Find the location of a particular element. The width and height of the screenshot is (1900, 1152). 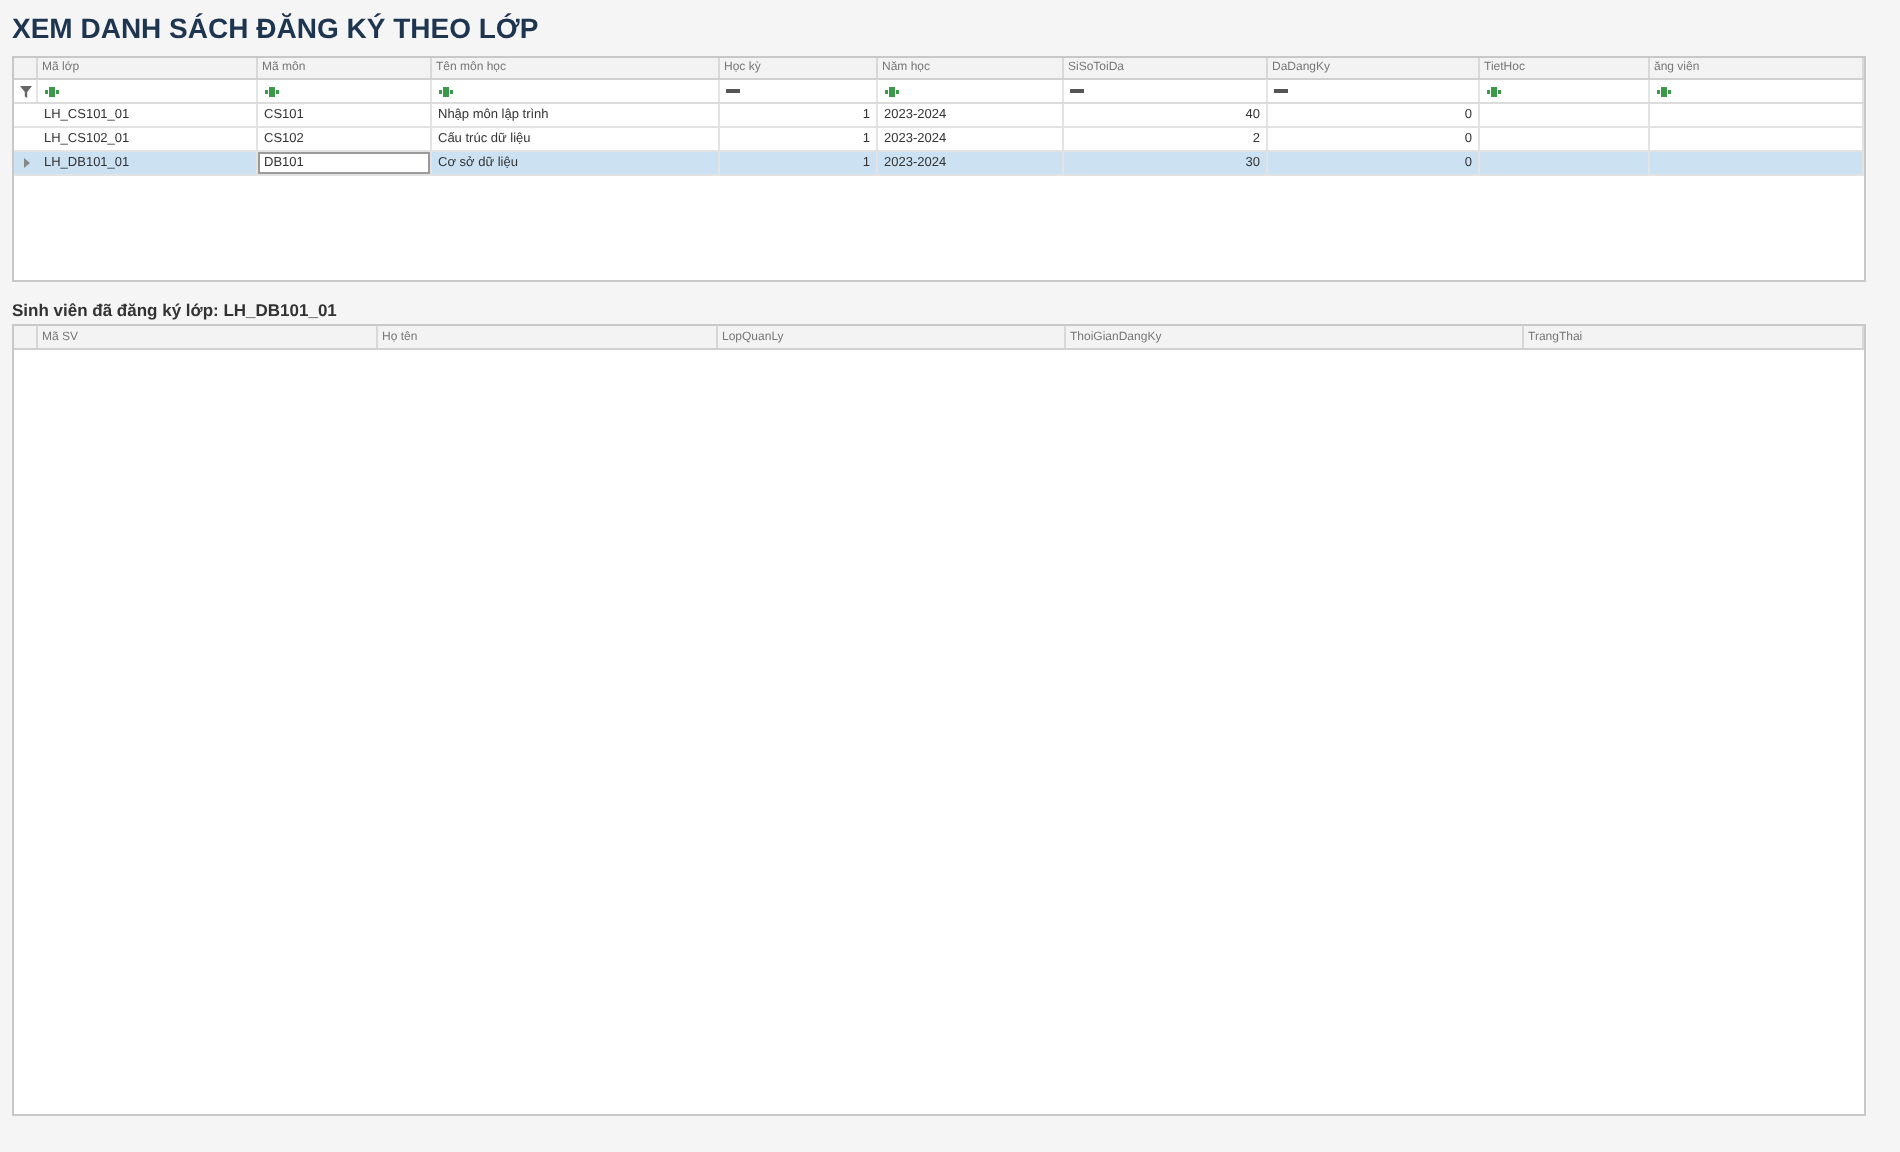

filter-icon is located at coordinates (25, 91).